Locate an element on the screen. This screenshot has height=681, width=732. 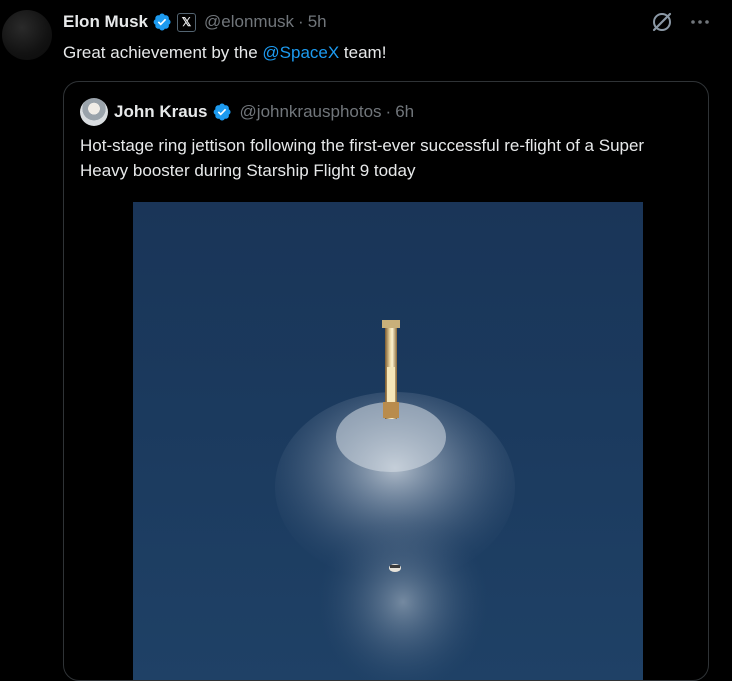
tweet-text-before: Great achievement by the is located at coordinates (163, 52).